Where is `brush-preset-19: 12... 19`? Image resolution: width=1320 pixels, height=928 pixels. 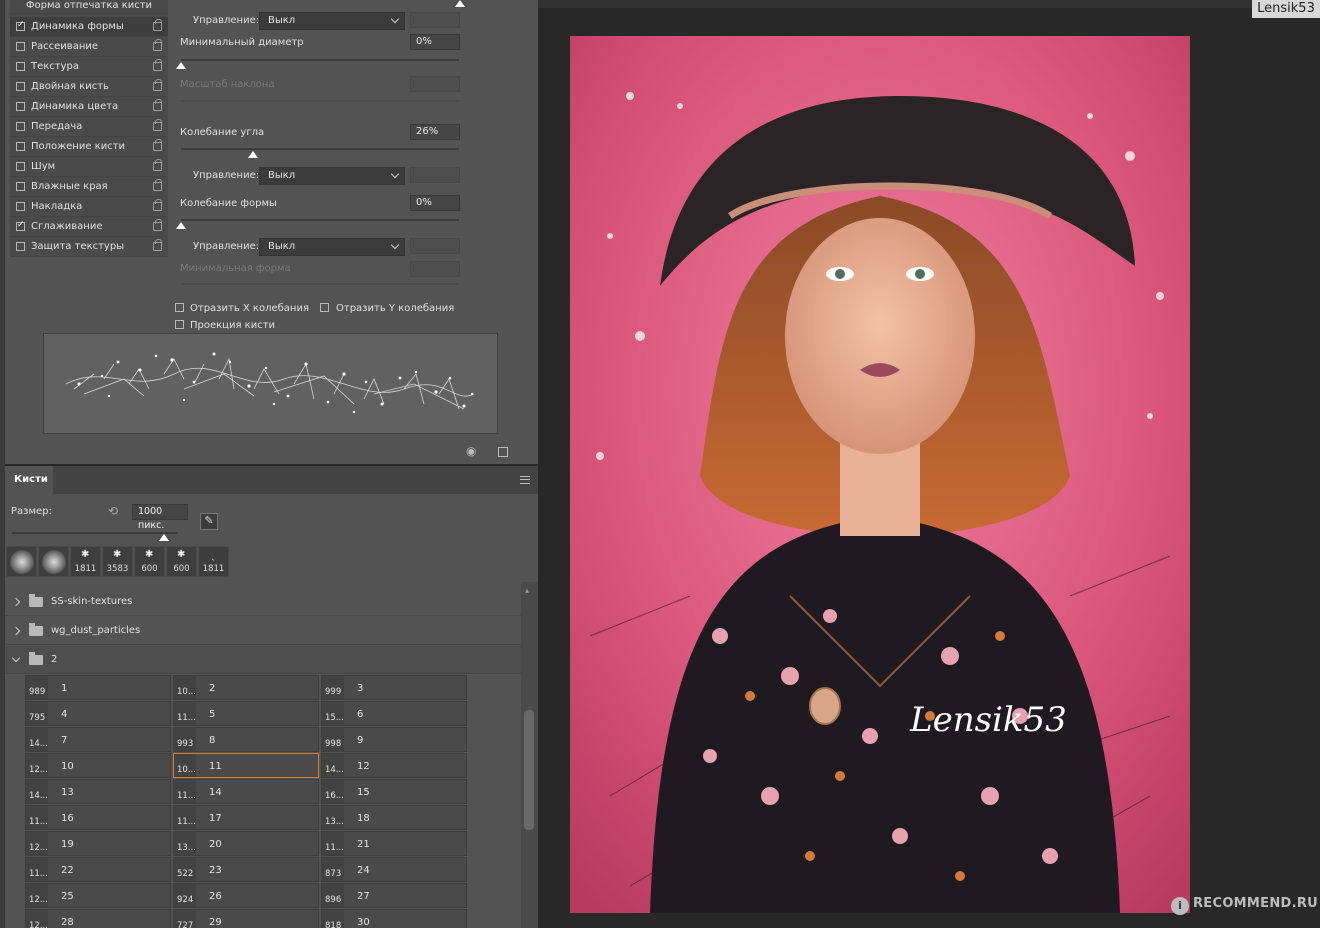 brush-preset-19: 12... 19 is located at coordinates (98, 843).